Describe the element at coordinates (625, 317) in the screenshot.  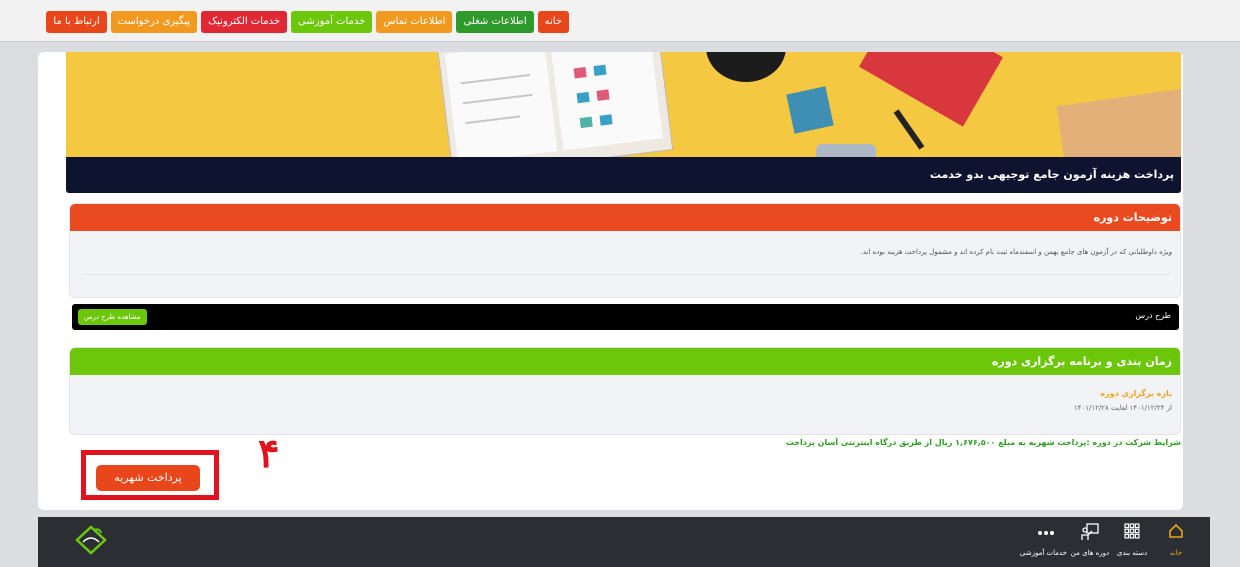
I see `lesson-plan-bar: طرح درس مشاهده طرح درس` at that location.